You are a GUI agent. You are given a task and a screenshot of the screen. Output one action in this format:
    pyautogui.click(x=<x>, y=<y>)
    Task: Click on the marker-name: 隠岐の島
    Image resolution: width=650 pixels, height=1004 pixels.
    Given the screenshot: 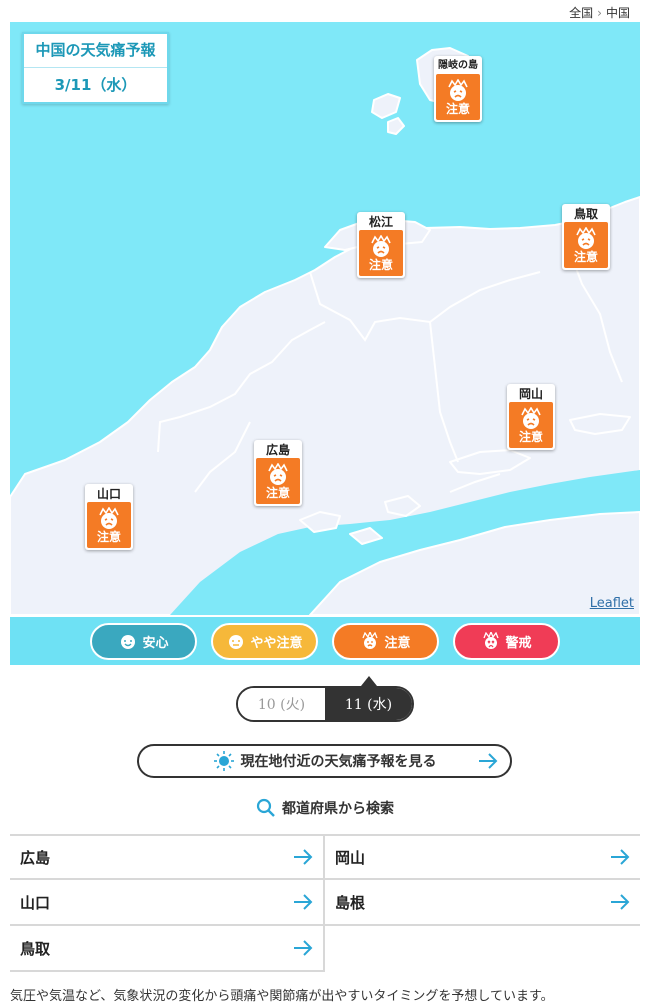 What is the action you would take?
    pyautogui.click(x=458, y=65)
    